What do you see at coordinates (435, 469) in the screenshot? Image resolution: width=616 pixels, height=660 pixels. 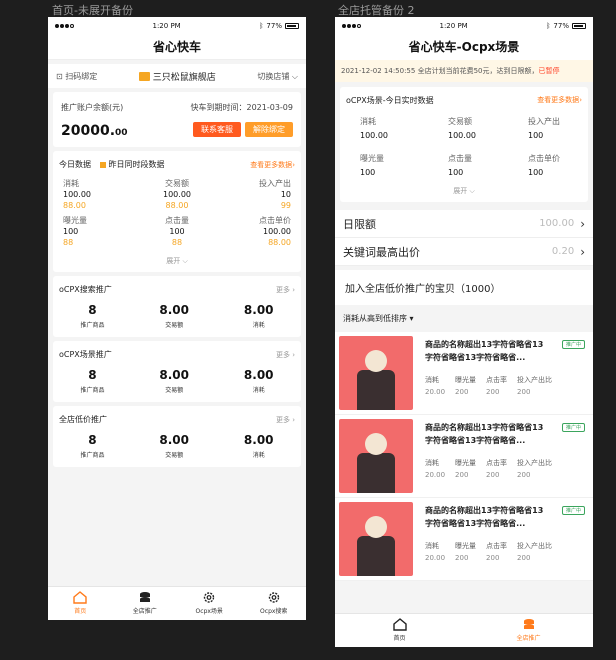 I see `product-stat: 消耗 20.00` at bounding box center [435, 469].